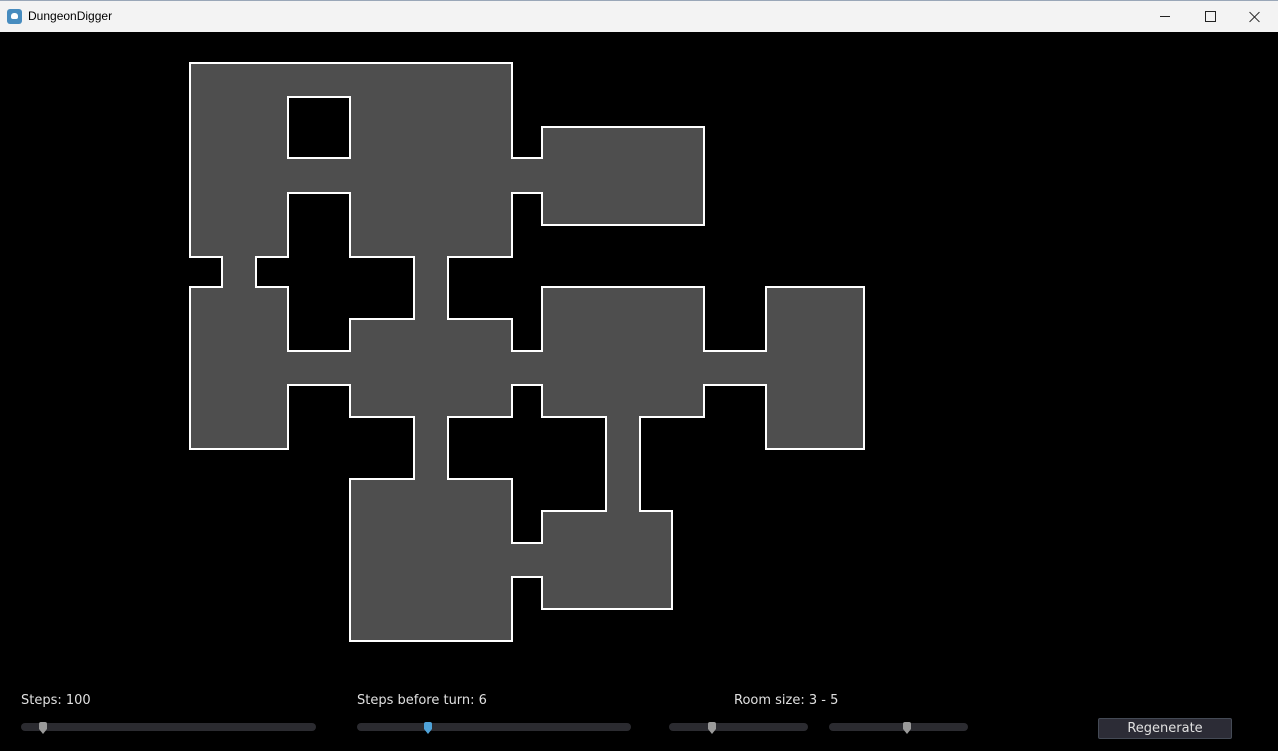 The image size is (1278, 751). Describe the element at coordinates (639, 16) in the screenshot. I see `title-bar: DungeonDigger` at that location.